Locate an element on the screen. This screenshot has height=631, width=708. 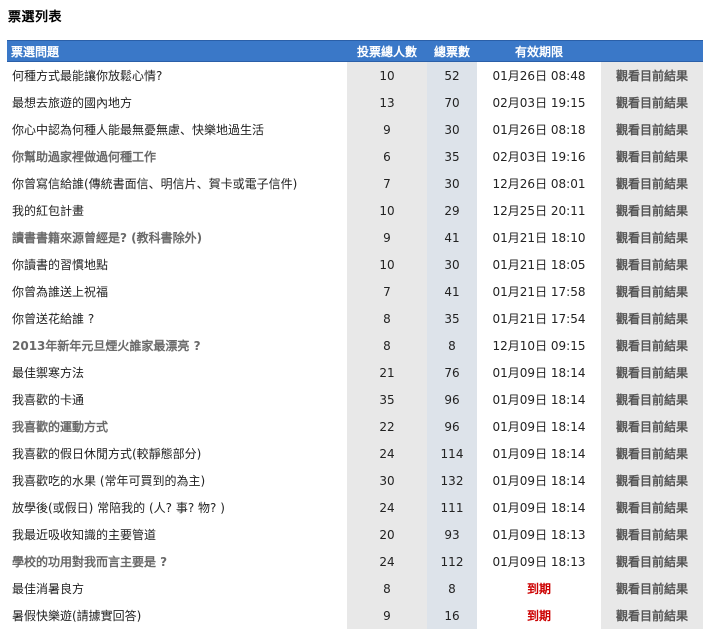
total-votes-cell: 8 is located at coordinates (452, 588).